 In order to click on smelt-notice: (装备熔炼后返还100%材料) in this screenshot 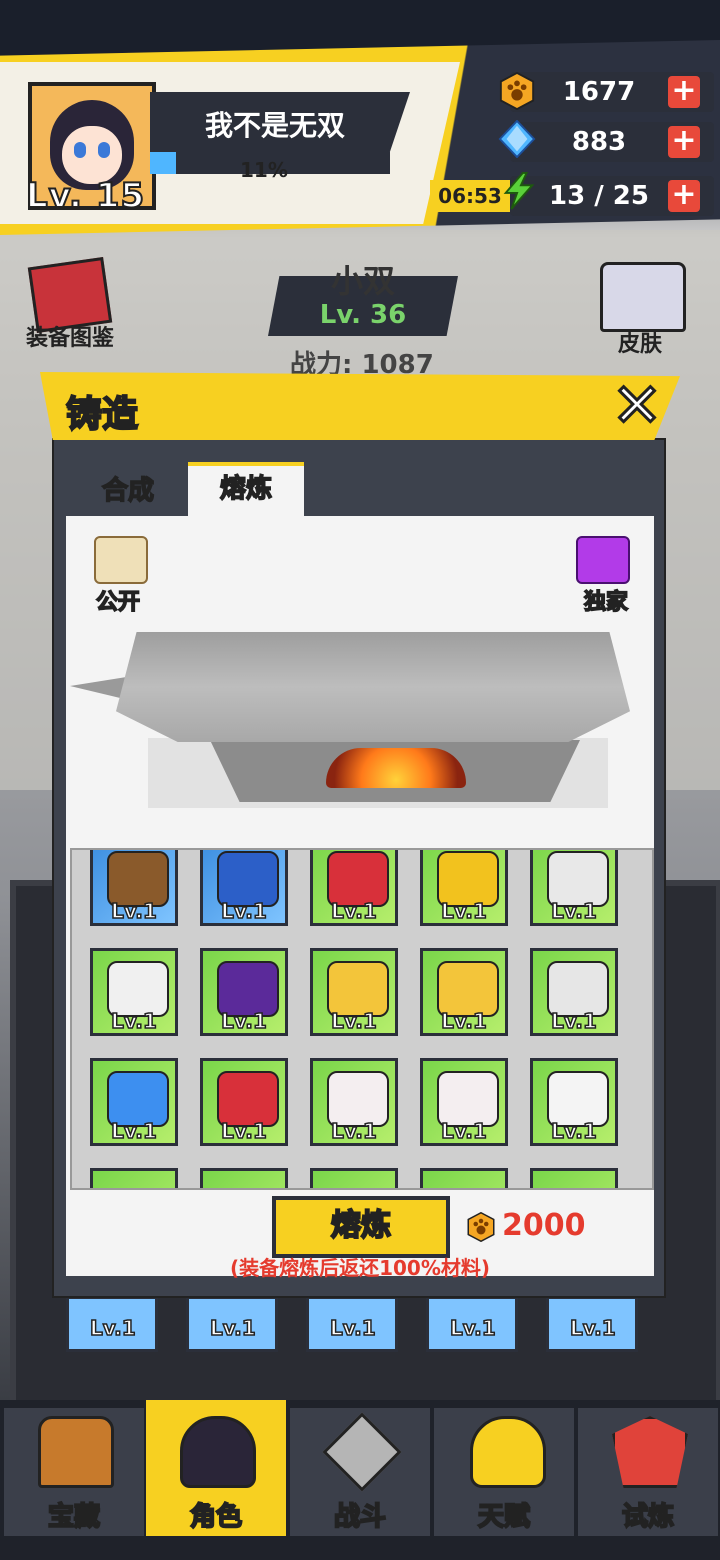, I will do `click(360, 1268)`.